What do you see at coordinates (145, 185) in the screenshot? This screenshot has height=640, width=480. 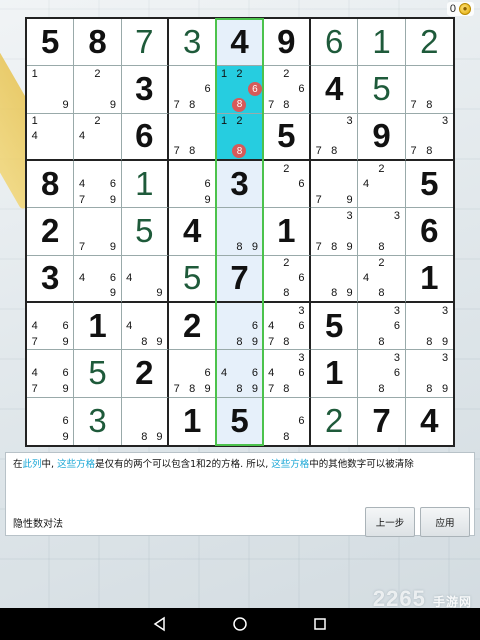 I see `cell-r4c3: 1` at bounding box center [145, 185].